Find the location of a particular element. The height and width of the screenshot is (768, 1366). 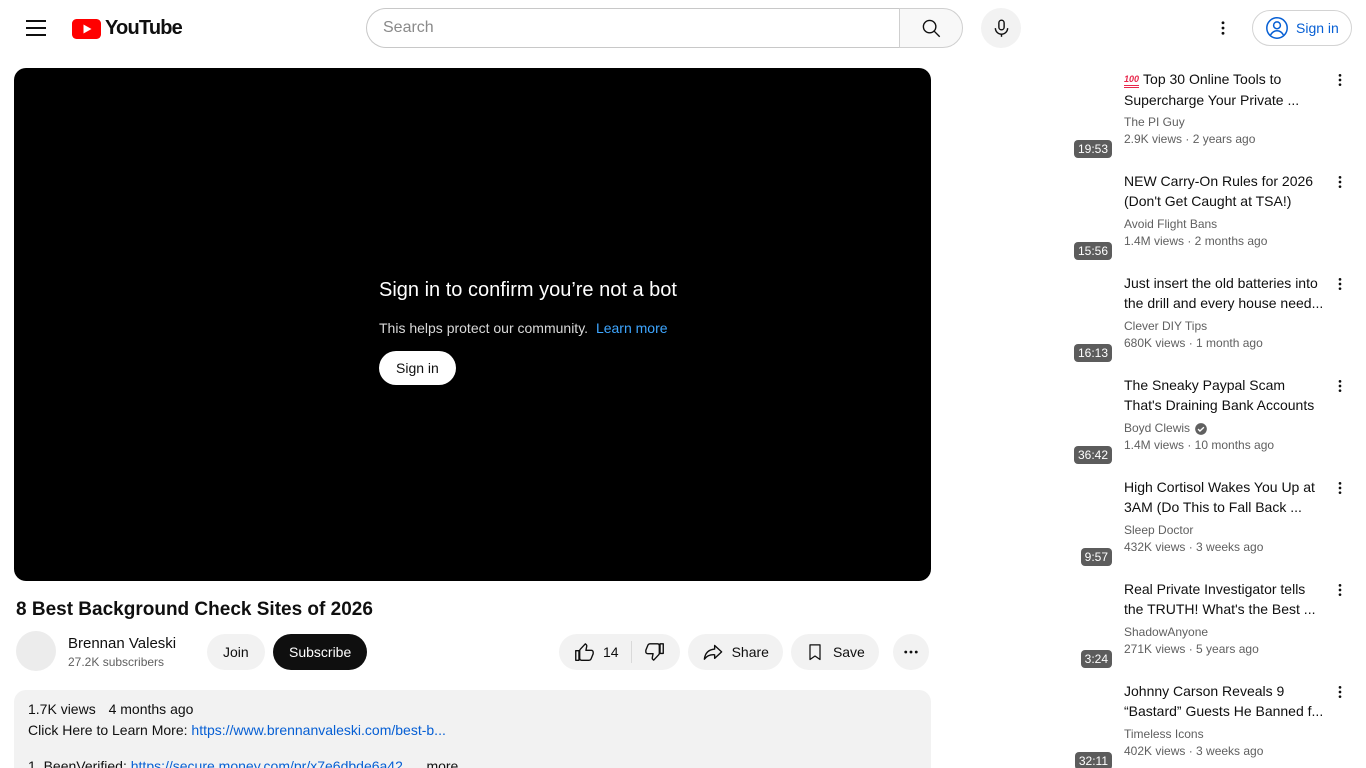

related-video-meta: 402K views · 3 weeks ago is located at coordinates (1194, 751).